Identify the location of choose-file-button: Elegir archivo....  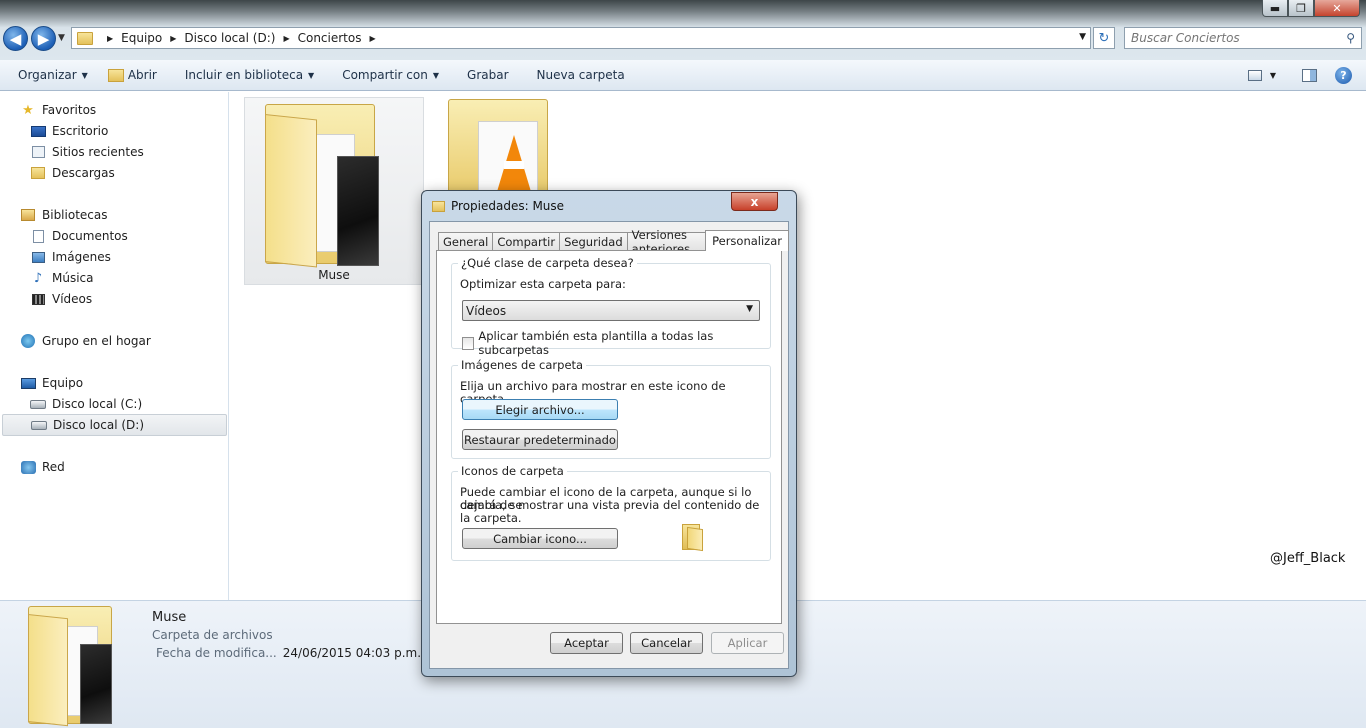
(540, 409).